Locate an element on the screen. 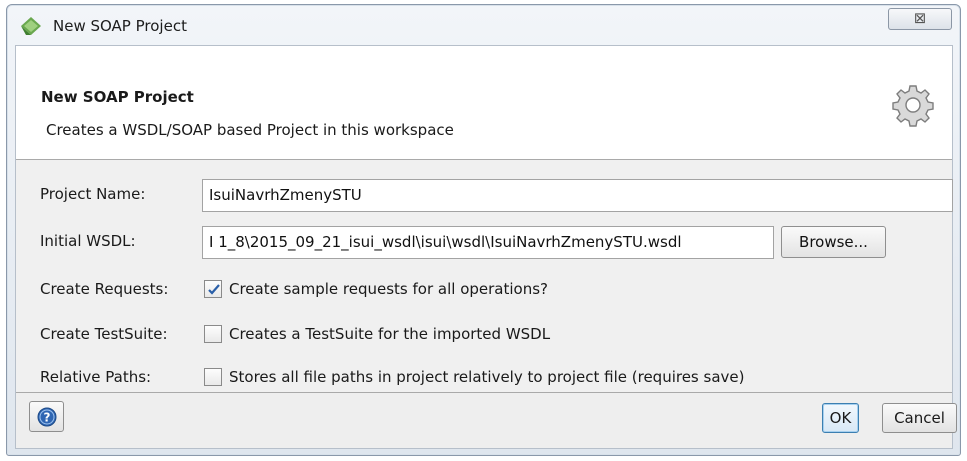 The width and height of the screenshot is (967, 461). help-icon: ? is located at coordinates (47, 417).